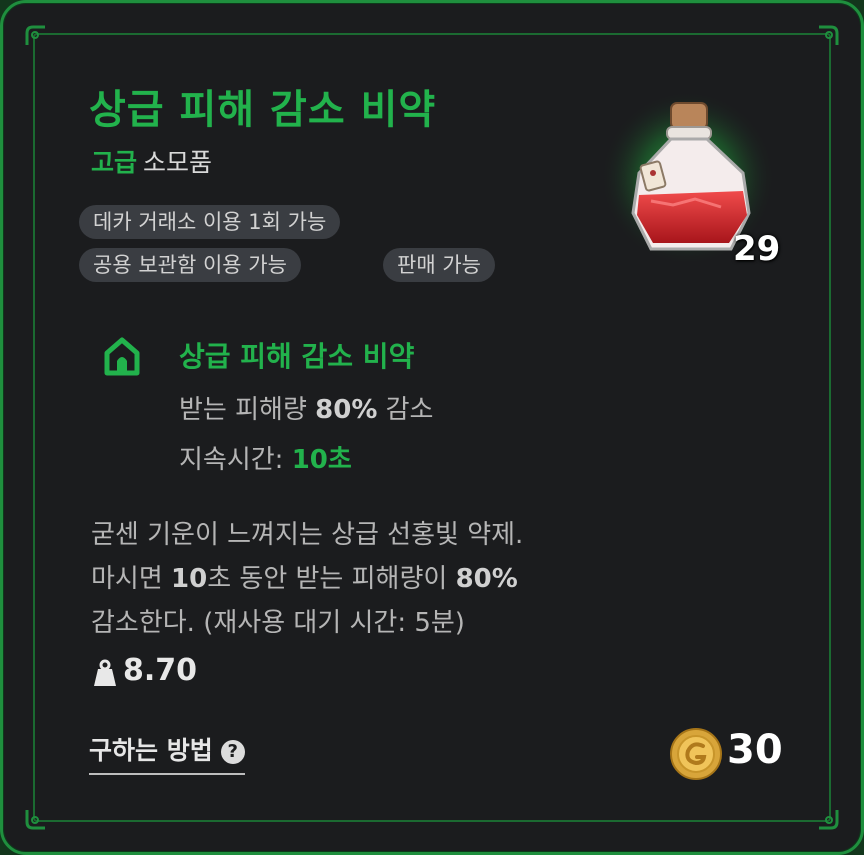  I want to click on item-price: 30, so click(755, 750).